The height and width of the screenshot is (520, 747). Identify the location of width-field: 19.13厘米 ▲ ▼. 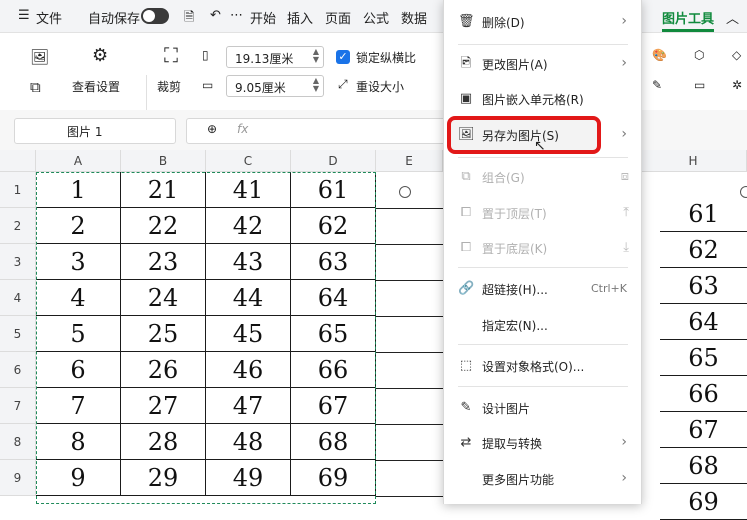
(275, 57).